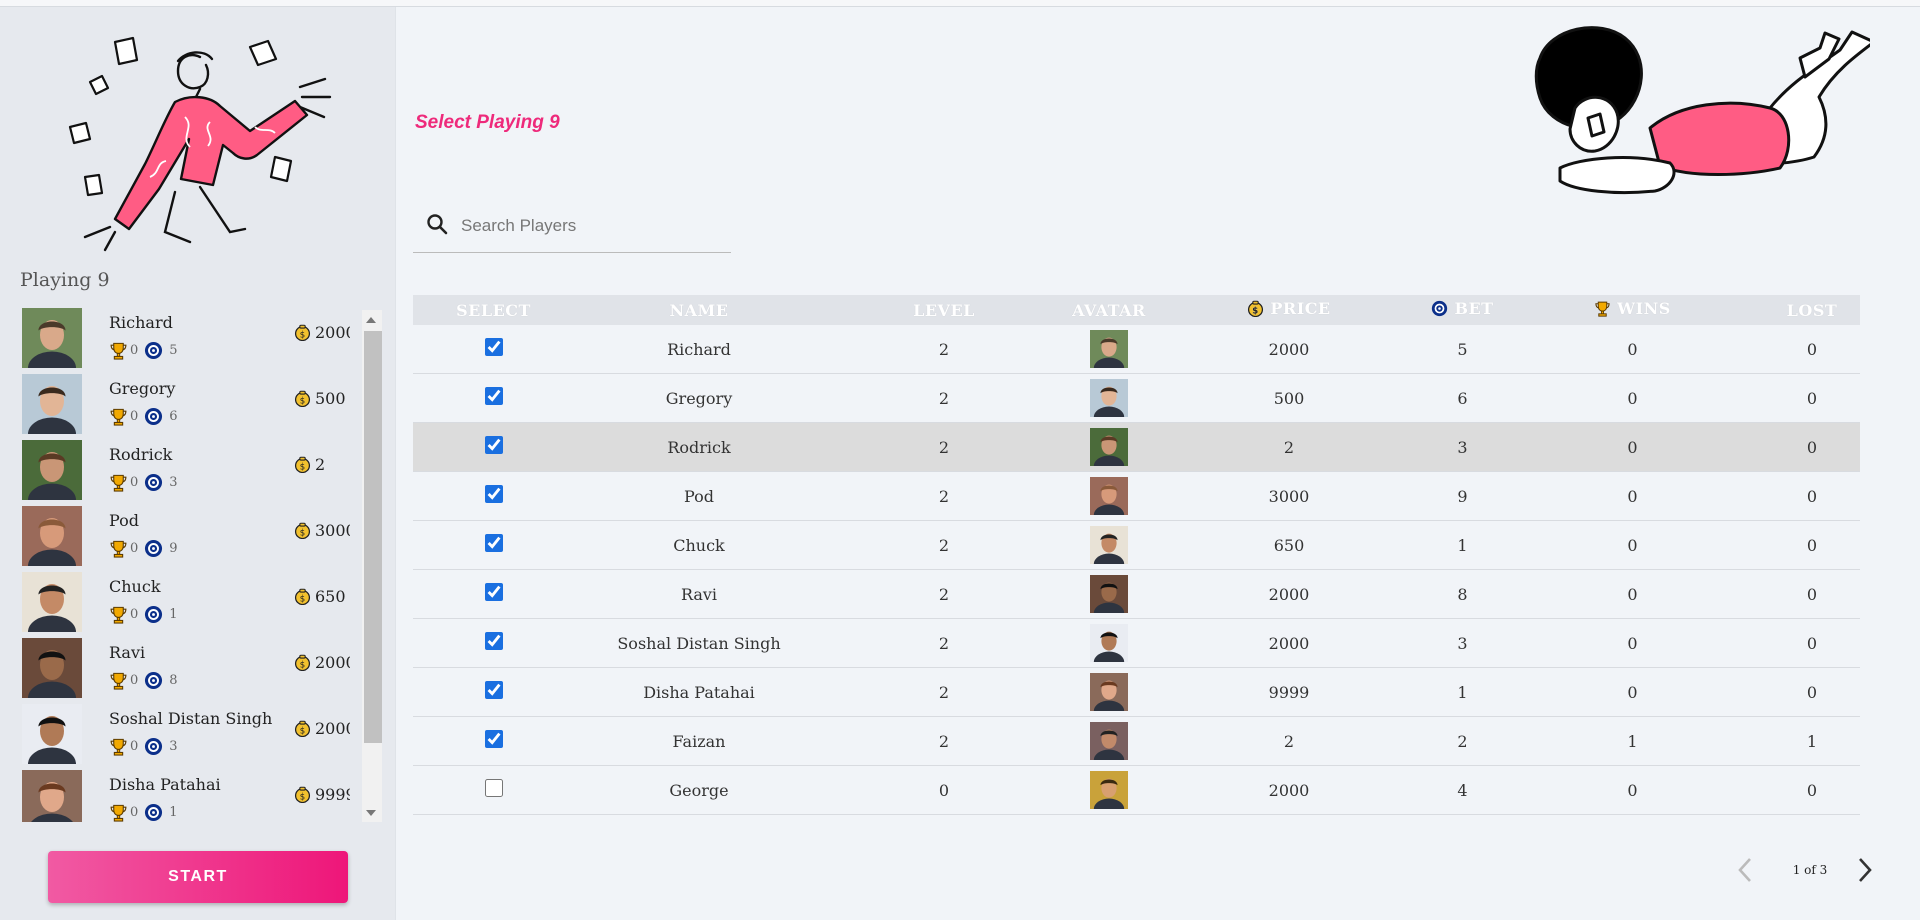 The width and height of the screenshot is (1920, 920). What do you see at coordinates (185, 608) in the screenshot?
I see `playing-nine-item: Chuck 0 1 650` at bounding box center [185, 608].